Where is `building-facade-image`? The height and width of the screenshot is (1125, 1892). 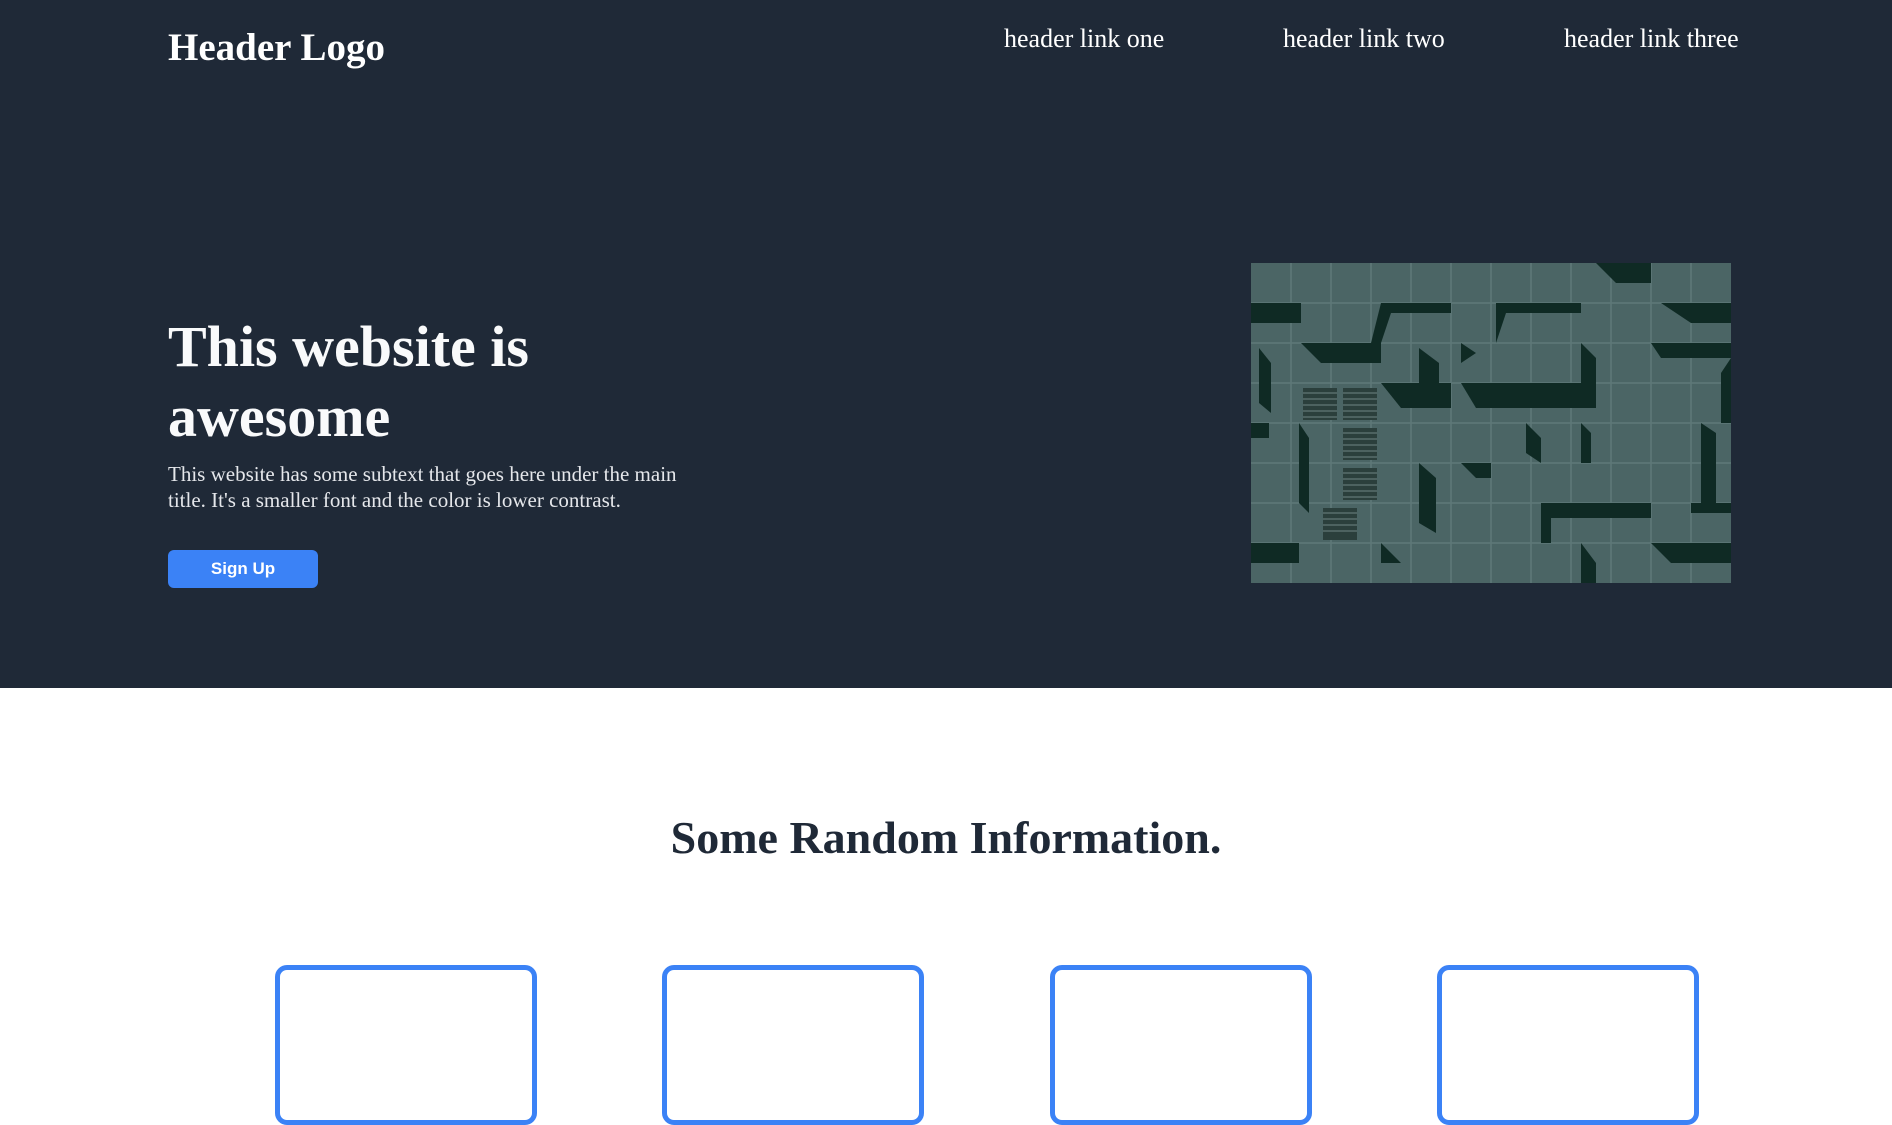
building-facade-image is located at coordinates (1491, 423).